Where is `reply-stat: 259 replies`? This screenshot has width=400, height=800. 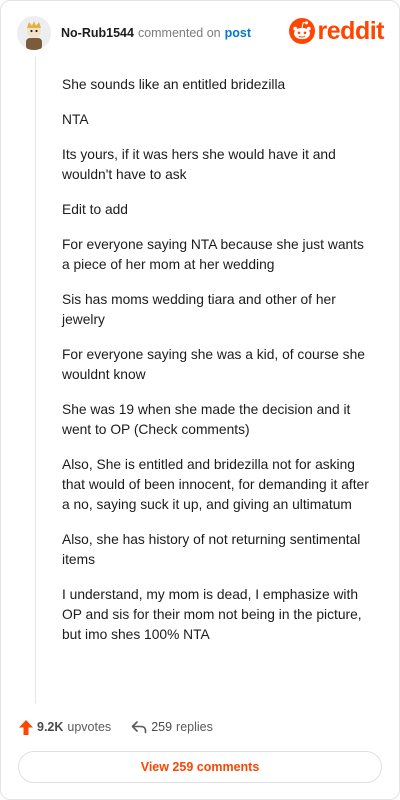
reply-stat: 259 replies is located at coordinates (172, 727).